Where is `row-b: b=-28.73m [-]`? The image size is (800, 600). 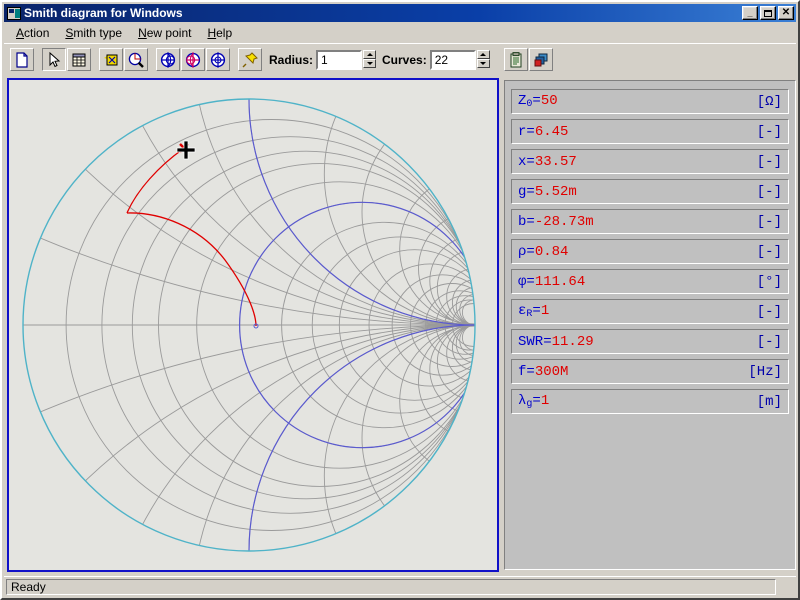 row-b: b=-28.73m [-] is located at coordinates (650, 221).